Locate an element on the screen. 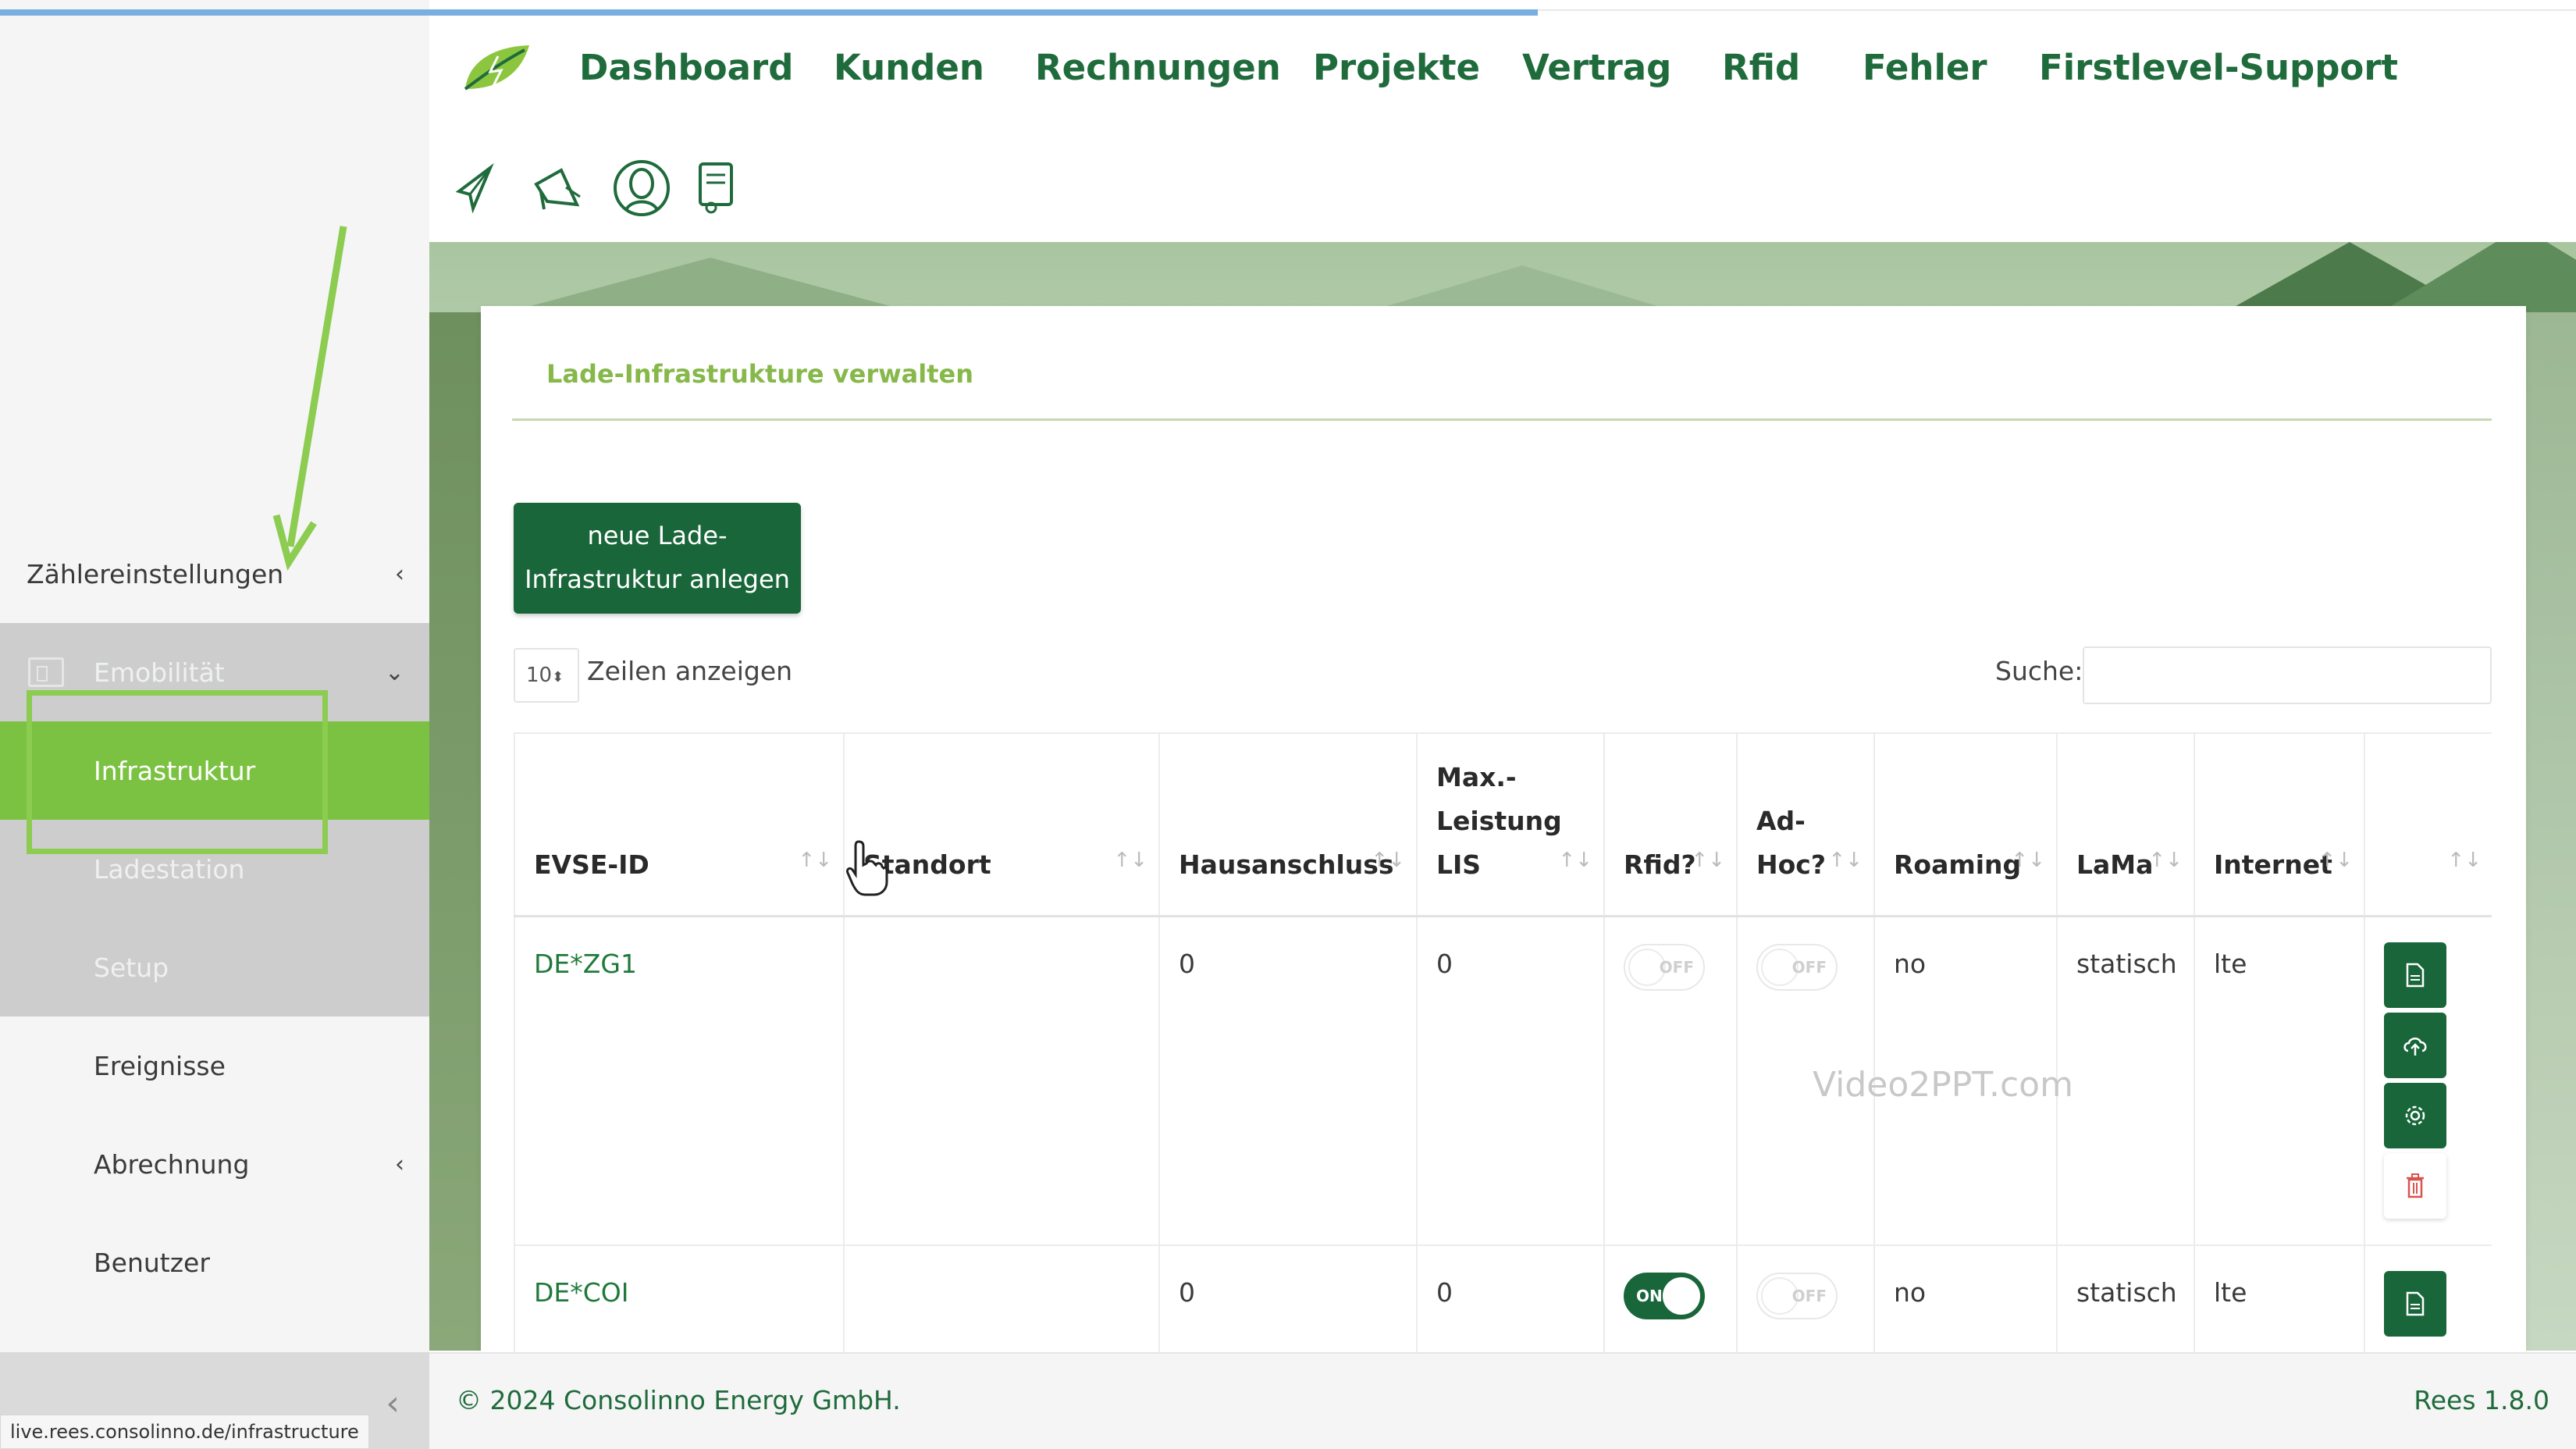 This screenshot has height=1449, width=2576. nav-rfid: Rfid is located at coordinates (1761, 68).